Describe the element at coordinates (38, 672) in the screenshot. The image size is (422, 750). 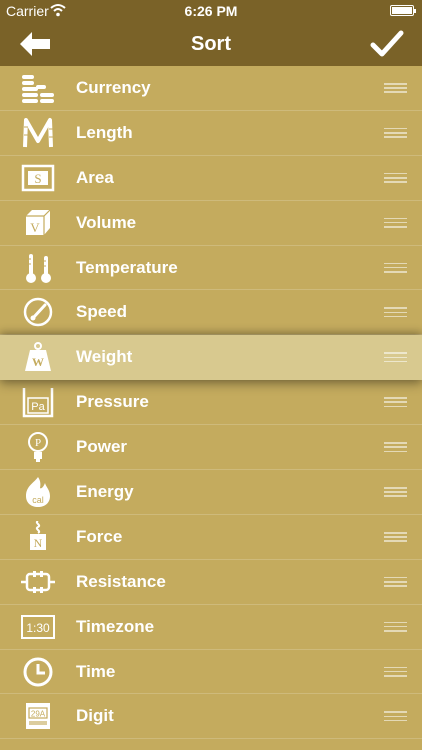
I see `clock-icon` at that location.